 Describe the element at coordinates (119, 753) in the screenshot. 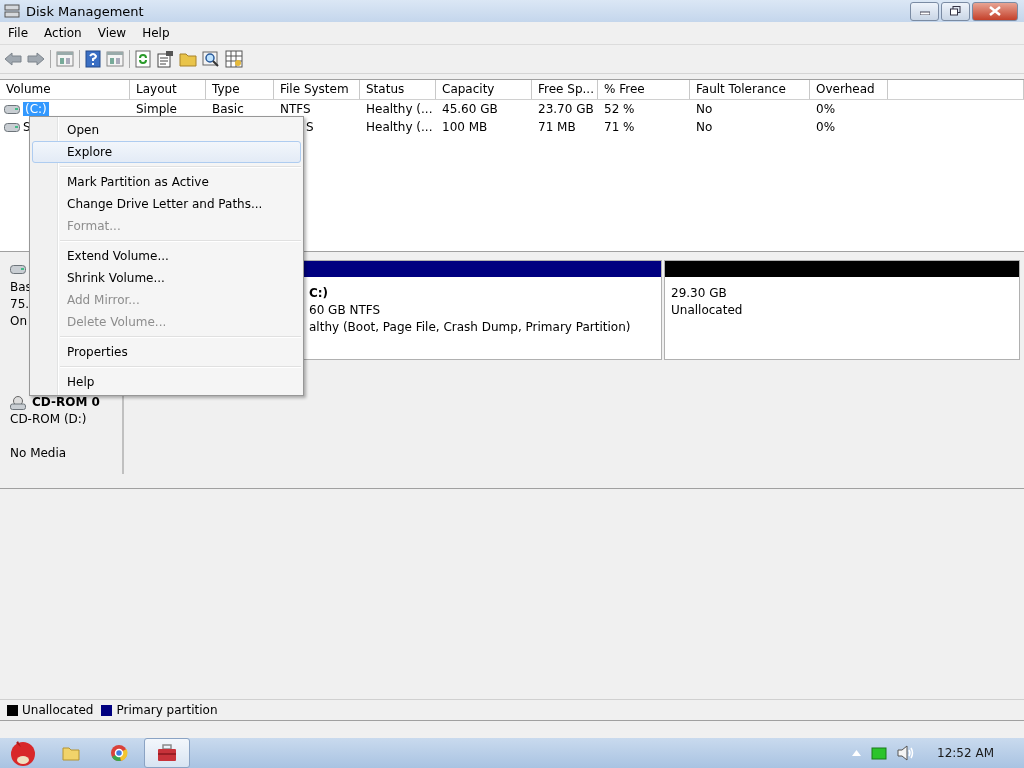

I see `browser-icon` at that location.